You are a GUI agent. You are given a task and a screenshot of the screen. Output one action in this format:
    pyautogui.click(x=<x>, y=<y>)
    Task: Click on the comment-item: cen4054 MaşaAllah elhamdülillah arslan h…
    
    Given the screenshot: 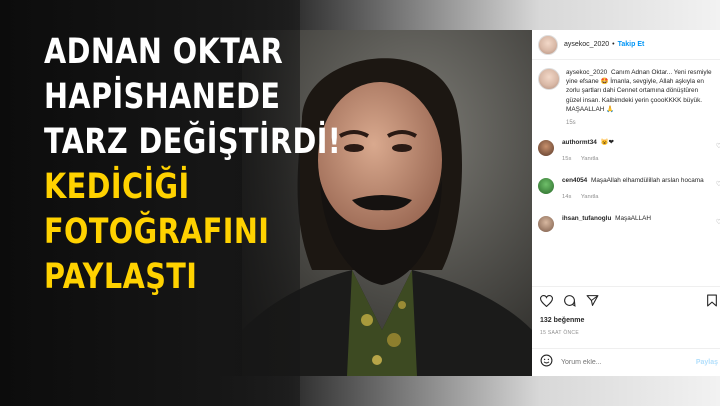 What is the action you would take?
    pyautogui.click(x=626, y=183)
    